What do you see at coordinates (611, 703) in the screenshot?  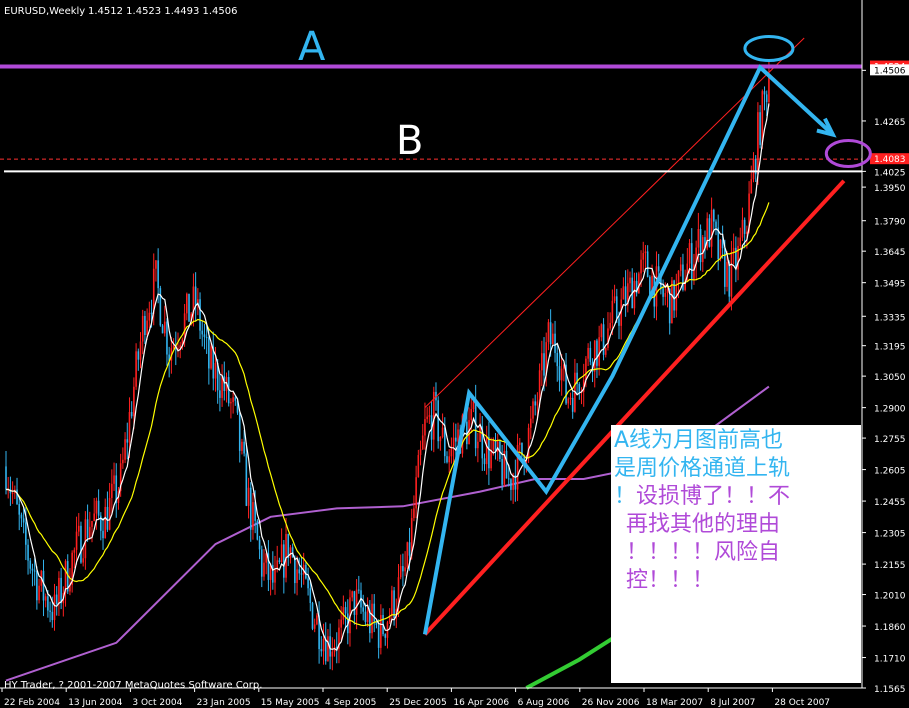 I see `date-tick-label: 26 Nov 2006` at bounding box center [611, 703].